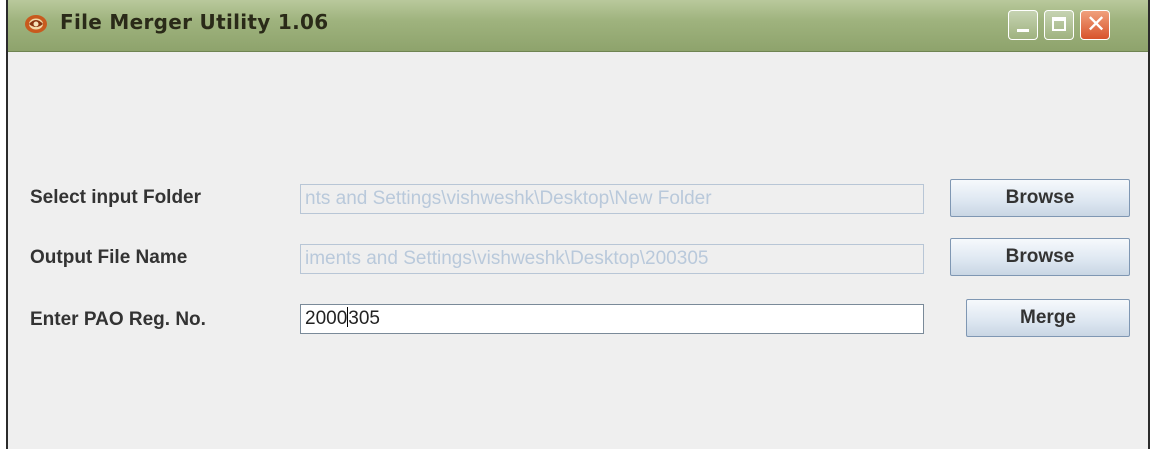 The width and height of the screenshot is (1164, 451). I want to click on merge-button: Merge, so click(1048, 318).